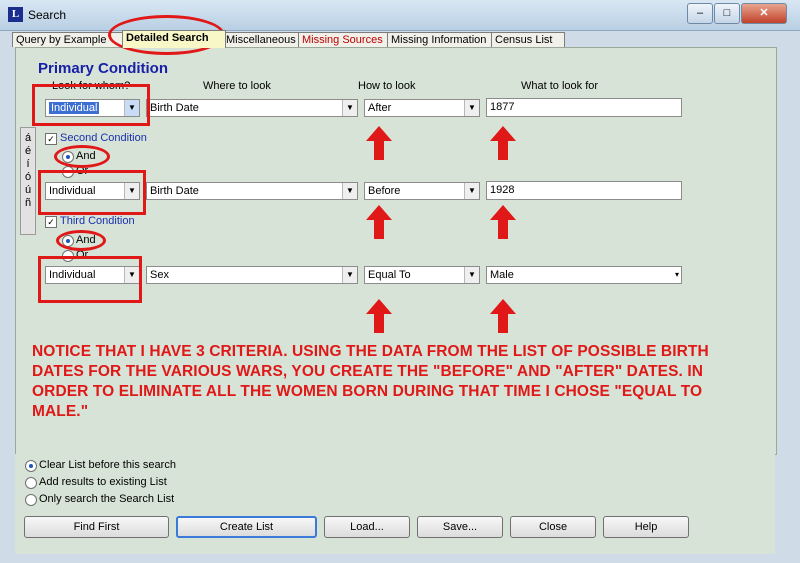  What do you see at coordinates (97, 221) in the screenshot?
I see `third-condition-label: Third Condition` at bounding box center [97, 221].